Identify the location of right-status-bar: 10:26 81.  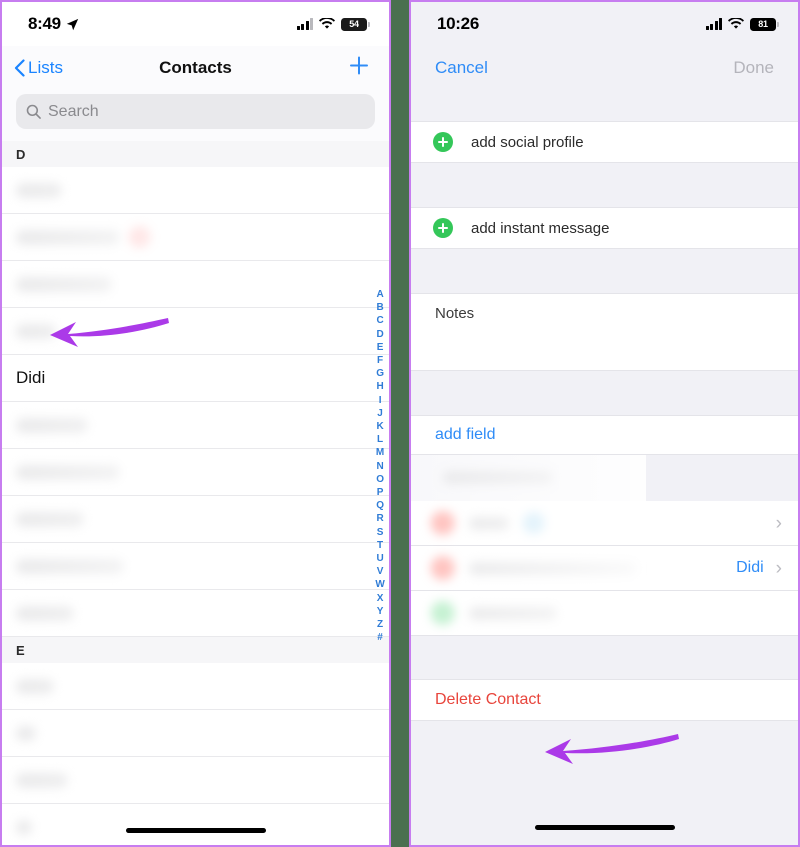
(604, 24).